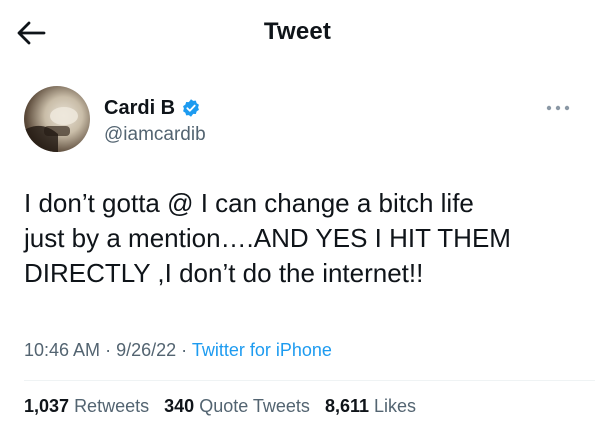 The width and height of the screenshot is (595, 430). Describe the element at coordinates (262, 350) in the screenshot. I see `tweet-source-link: Twitter for iPhone` at that location.